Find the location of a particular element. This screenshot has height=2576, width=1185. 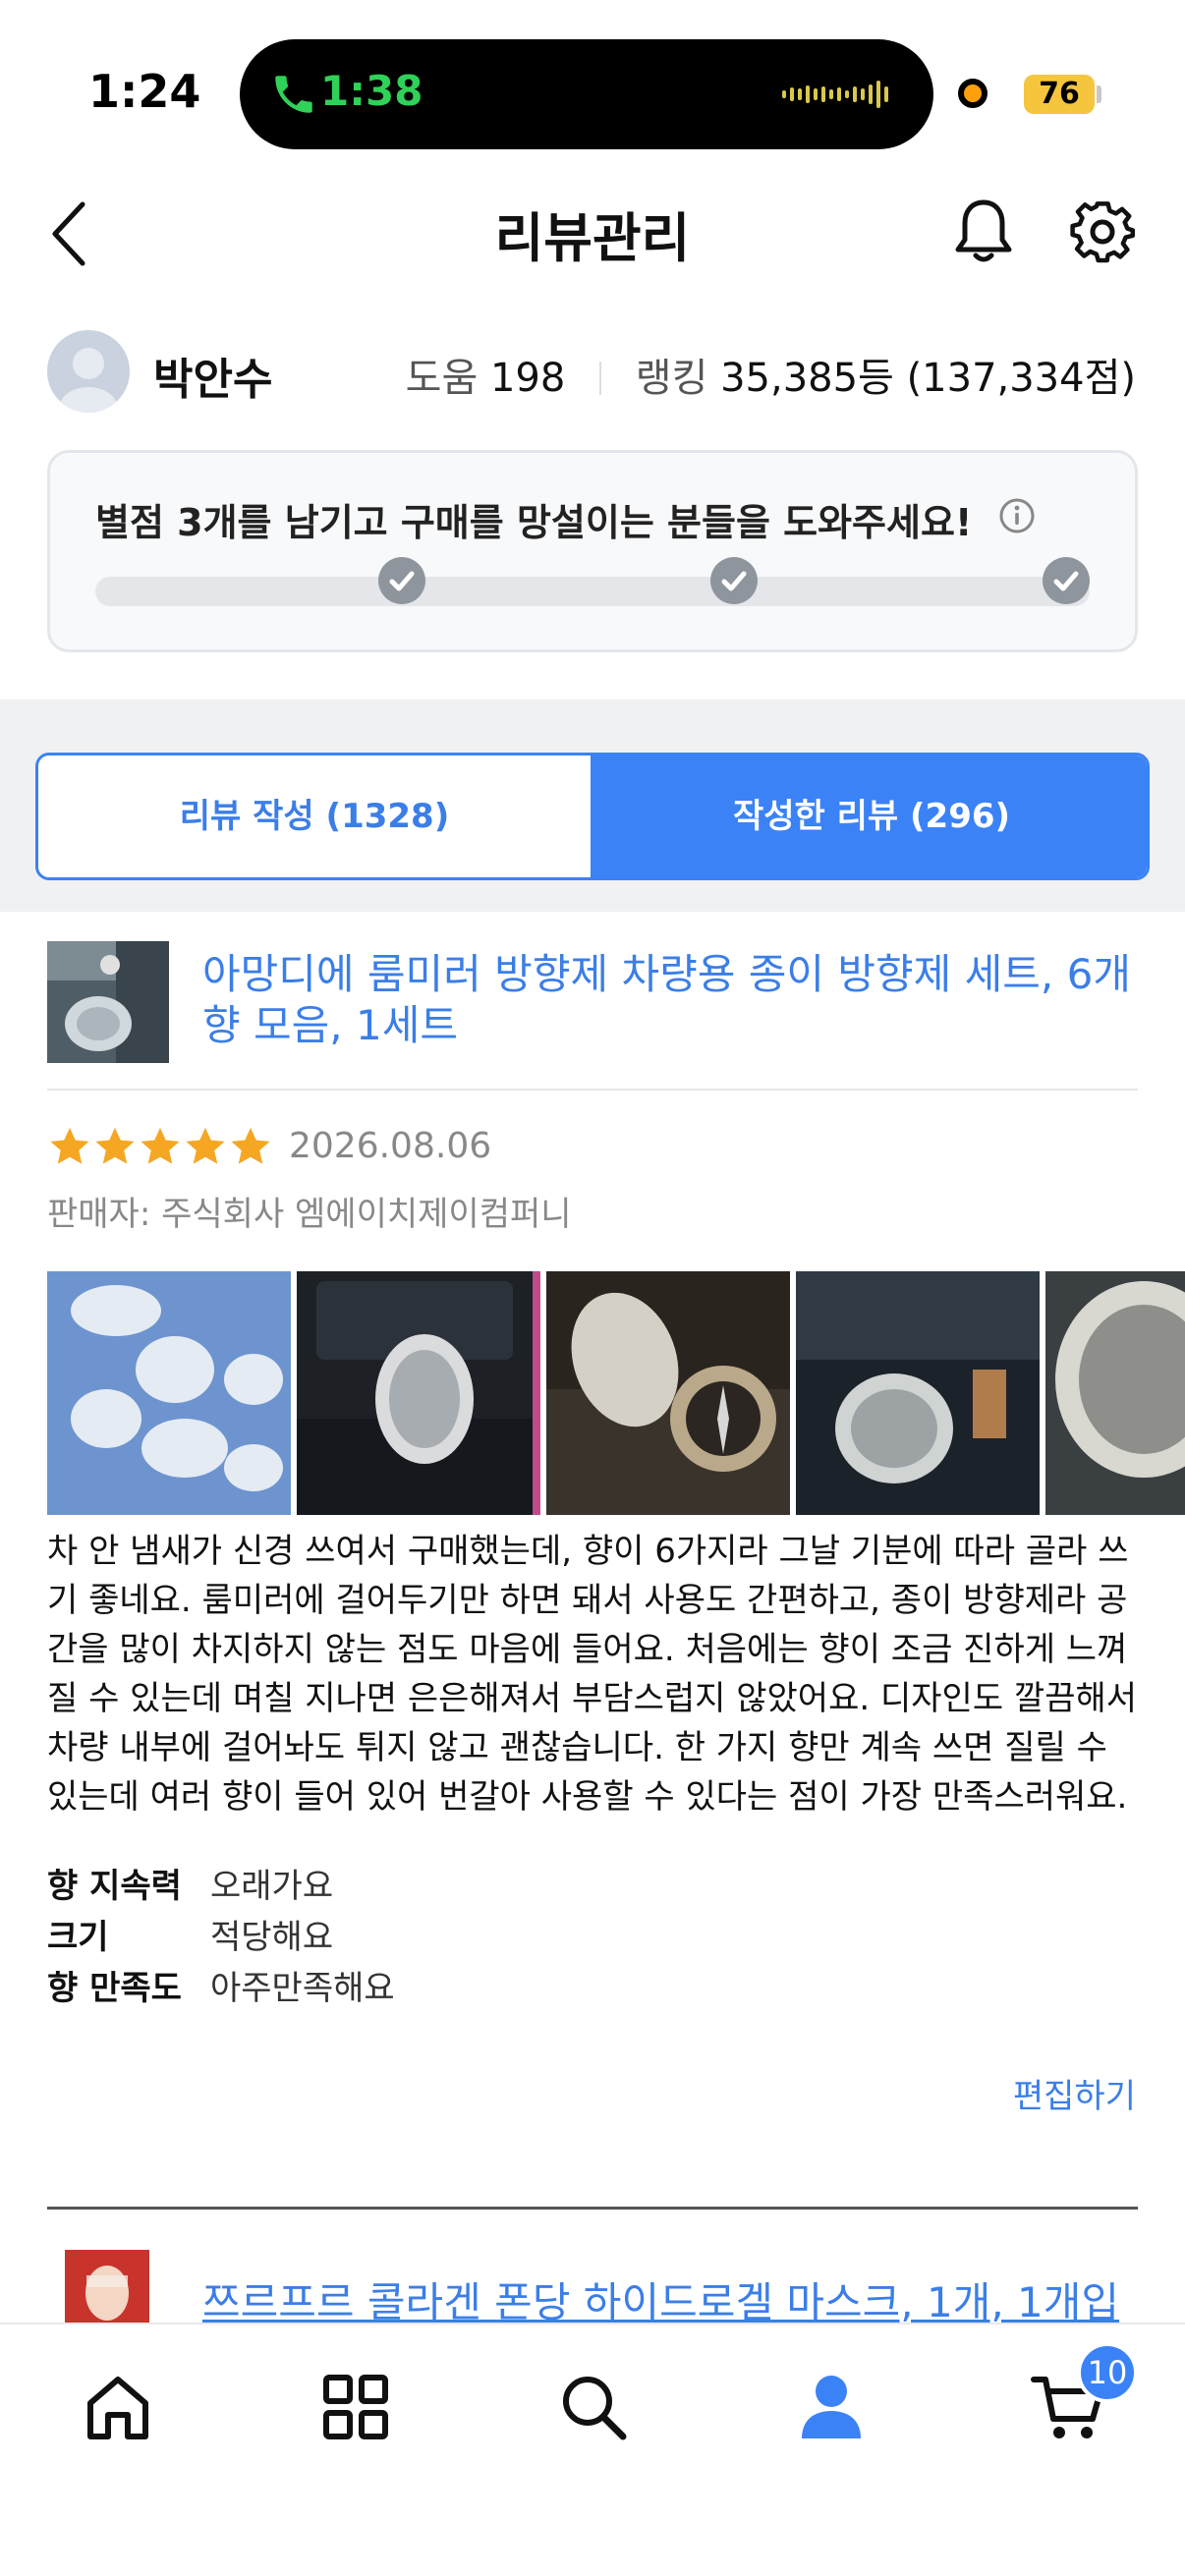

review-tabs: 리뷰 작성 (1328) 작성한 리뷰 (296) is located at coordinates (592, 816).